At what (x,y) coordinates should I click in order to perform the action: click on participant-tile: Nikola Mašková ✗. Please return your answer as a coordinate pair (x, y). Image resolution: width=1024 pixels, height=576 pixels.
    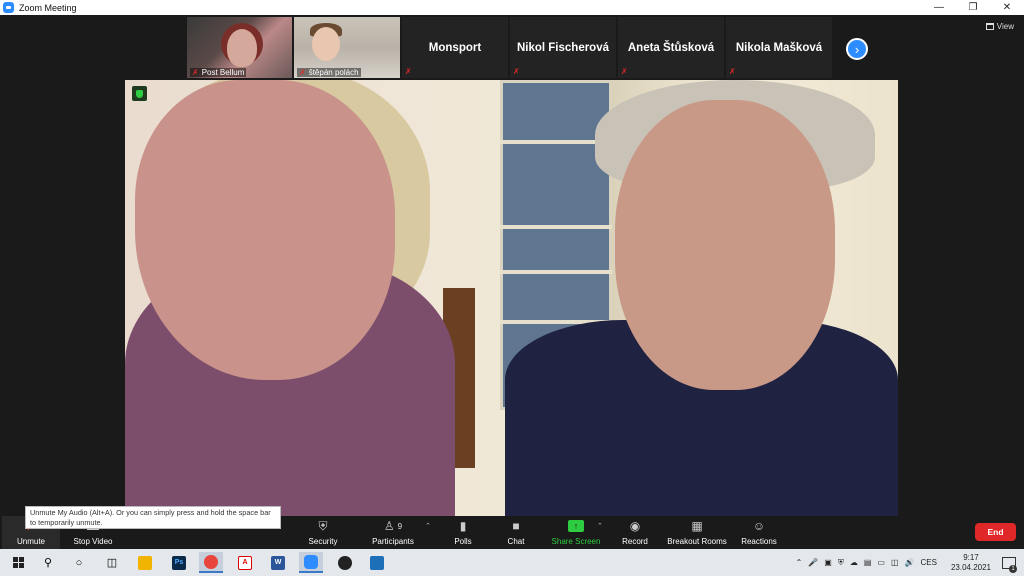
    Looking at the image, I should click on (779, 47).